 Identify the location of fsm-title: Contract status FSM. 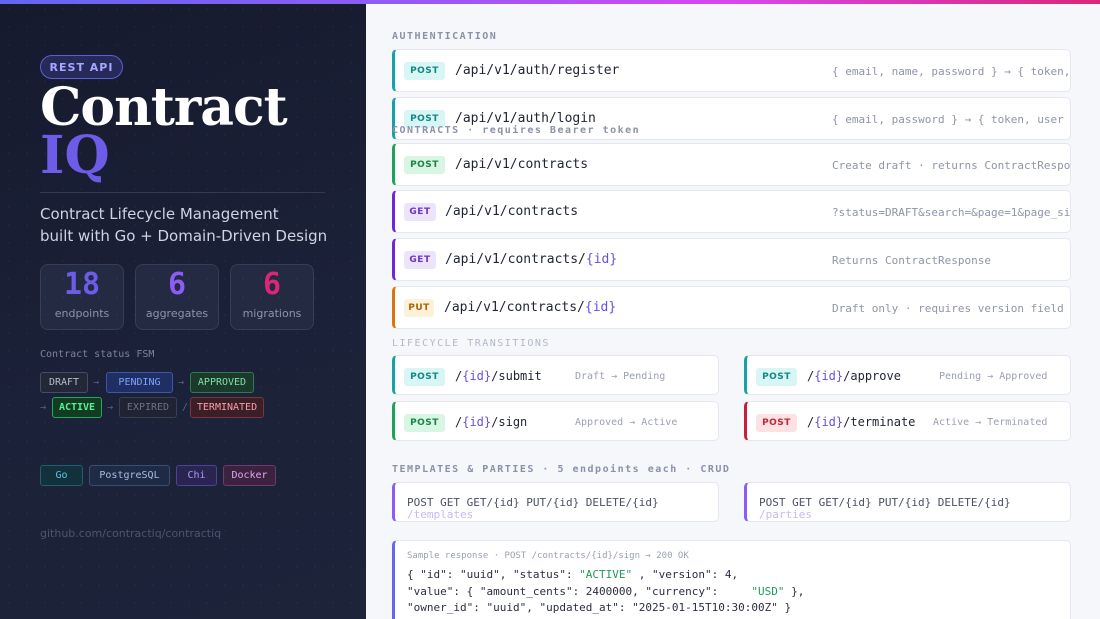
(97, 354).